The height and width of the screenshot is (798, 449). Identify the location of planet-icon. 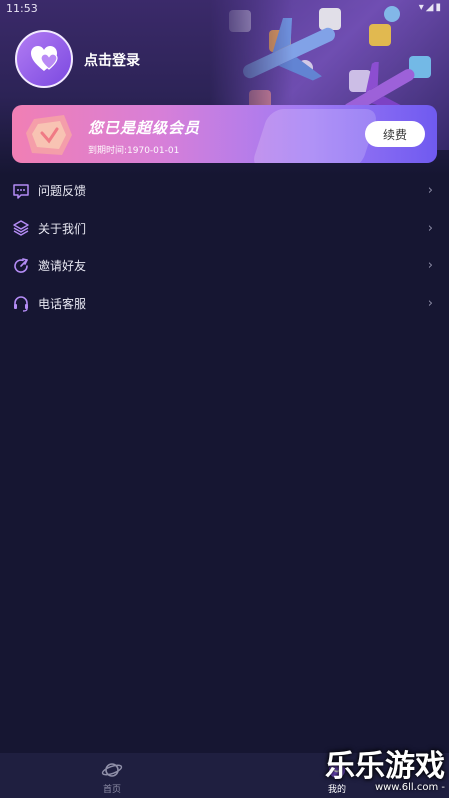
(112, 770).